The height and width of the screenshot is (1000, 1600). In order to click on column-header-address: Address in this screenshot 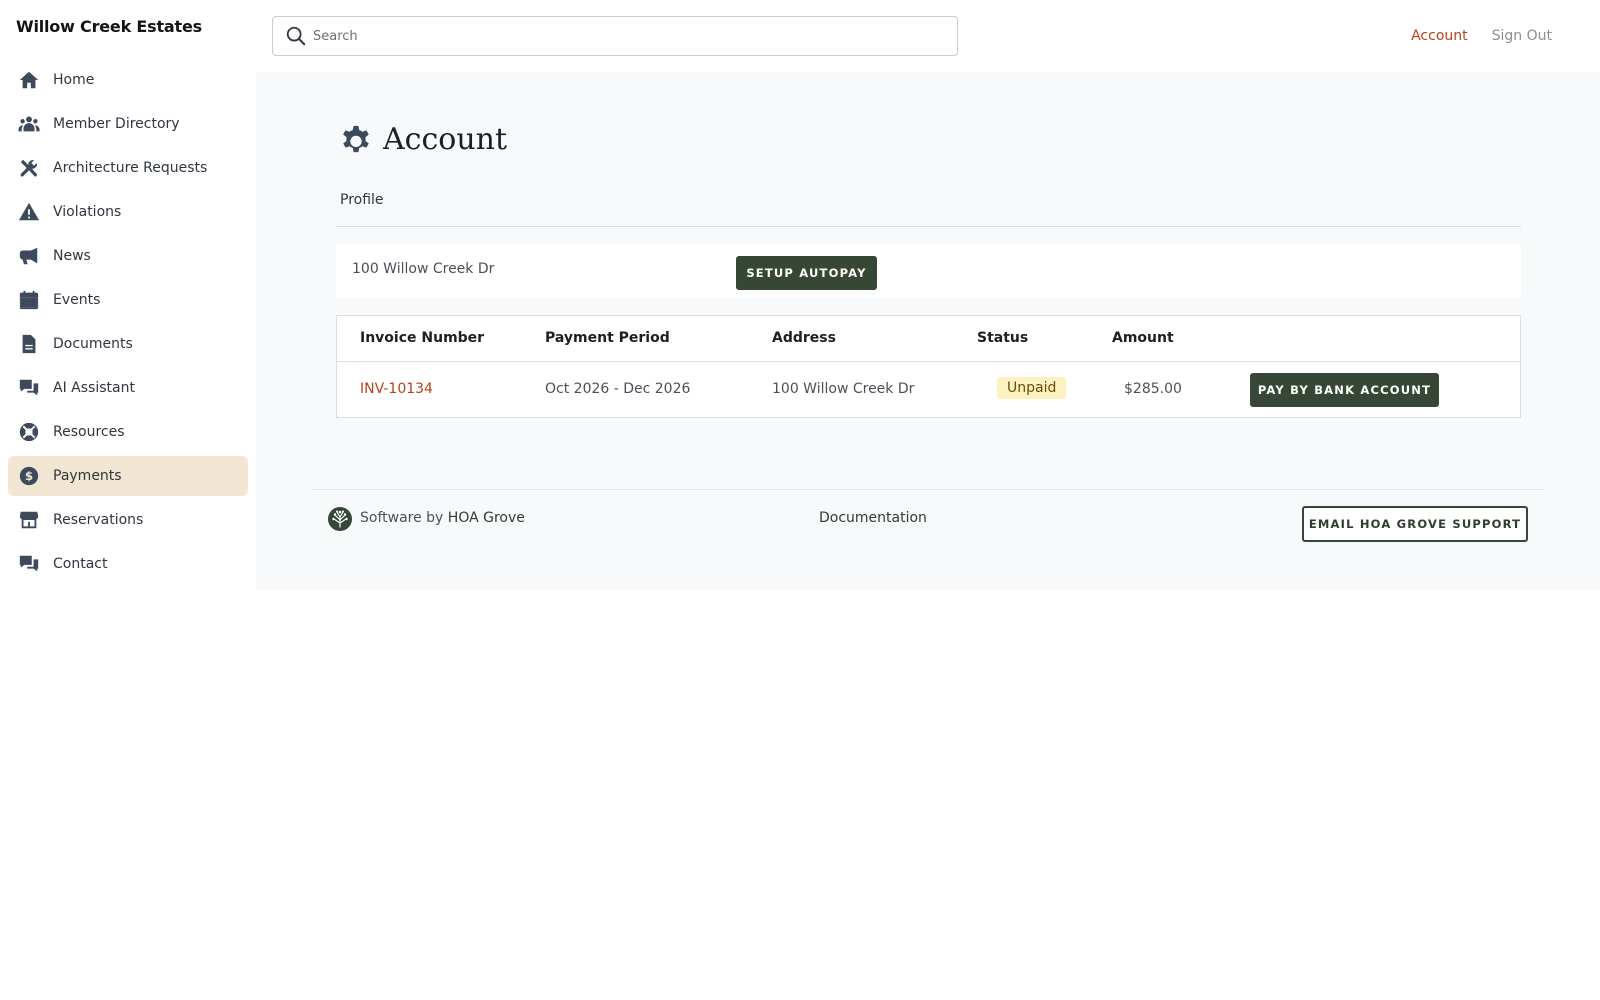, I will do `click(804, 338)`.